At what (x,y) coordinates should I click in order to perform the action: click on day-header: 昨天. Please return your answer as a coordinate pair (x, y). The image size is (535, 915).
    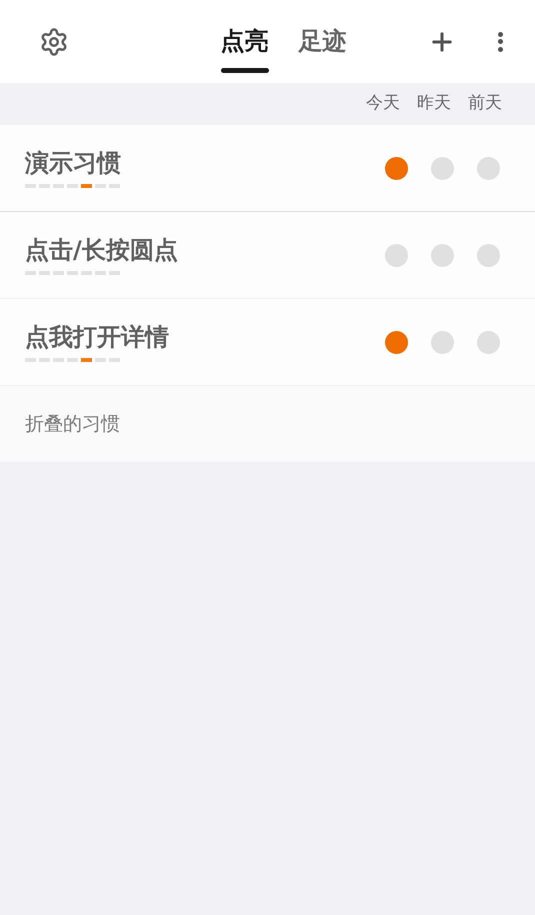
    Looking at the image, I should click on (434, 104).